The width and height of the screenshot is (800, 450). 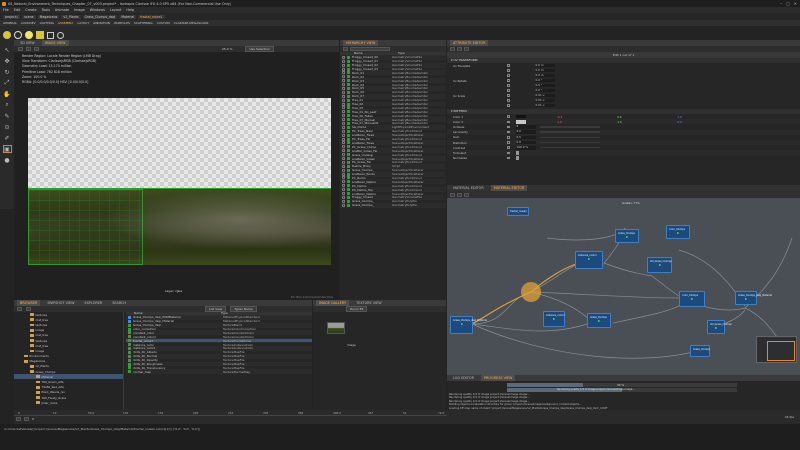 What do you see at coordinates (336, 328) in the screenshot?
I see `gallery-thumbnail` at bounding box center [336, 328].